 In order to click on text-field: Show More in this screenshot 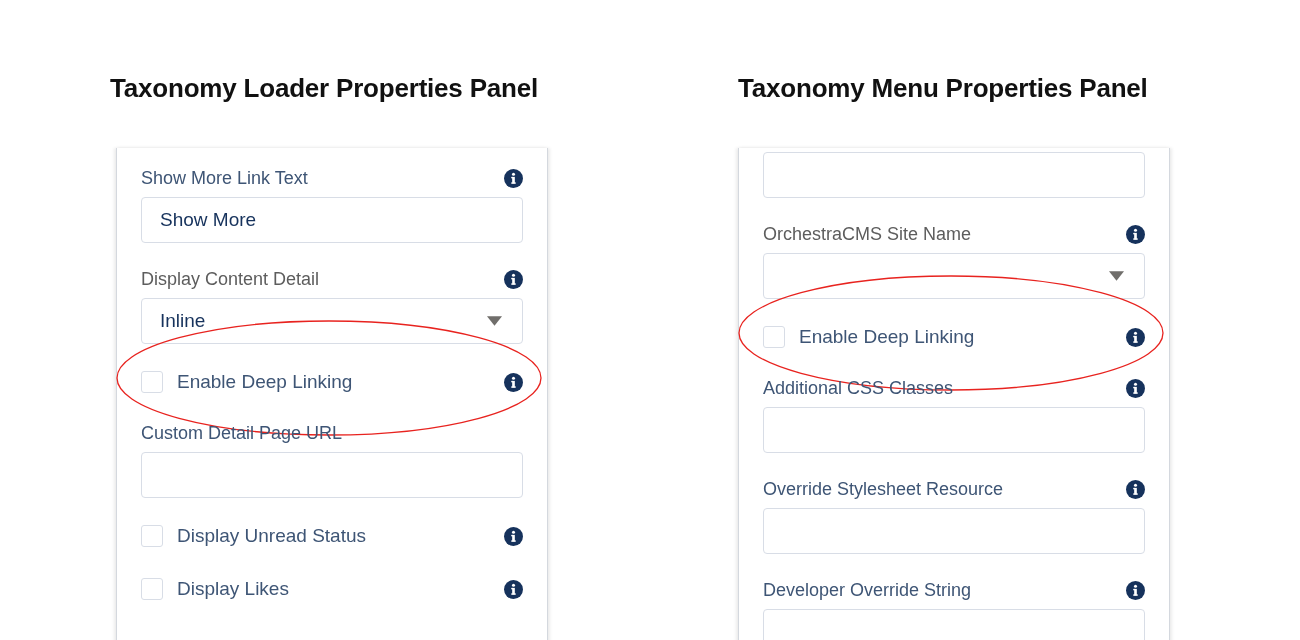, I will do `click(332, 220)`.